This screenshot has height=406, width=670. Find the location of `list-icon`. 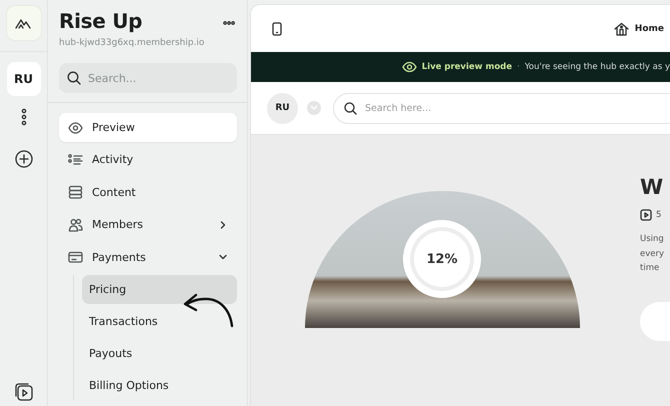

list-icon is located at coordinates (75, 159).